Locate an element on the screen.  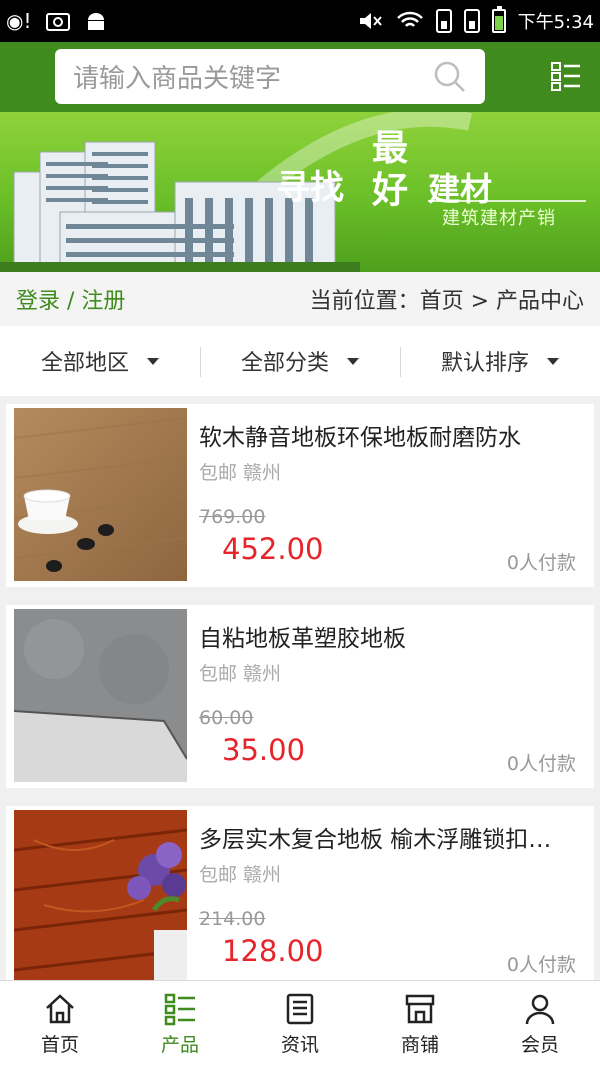
nav-products: 产品 is located at coordinates (180, 1024).